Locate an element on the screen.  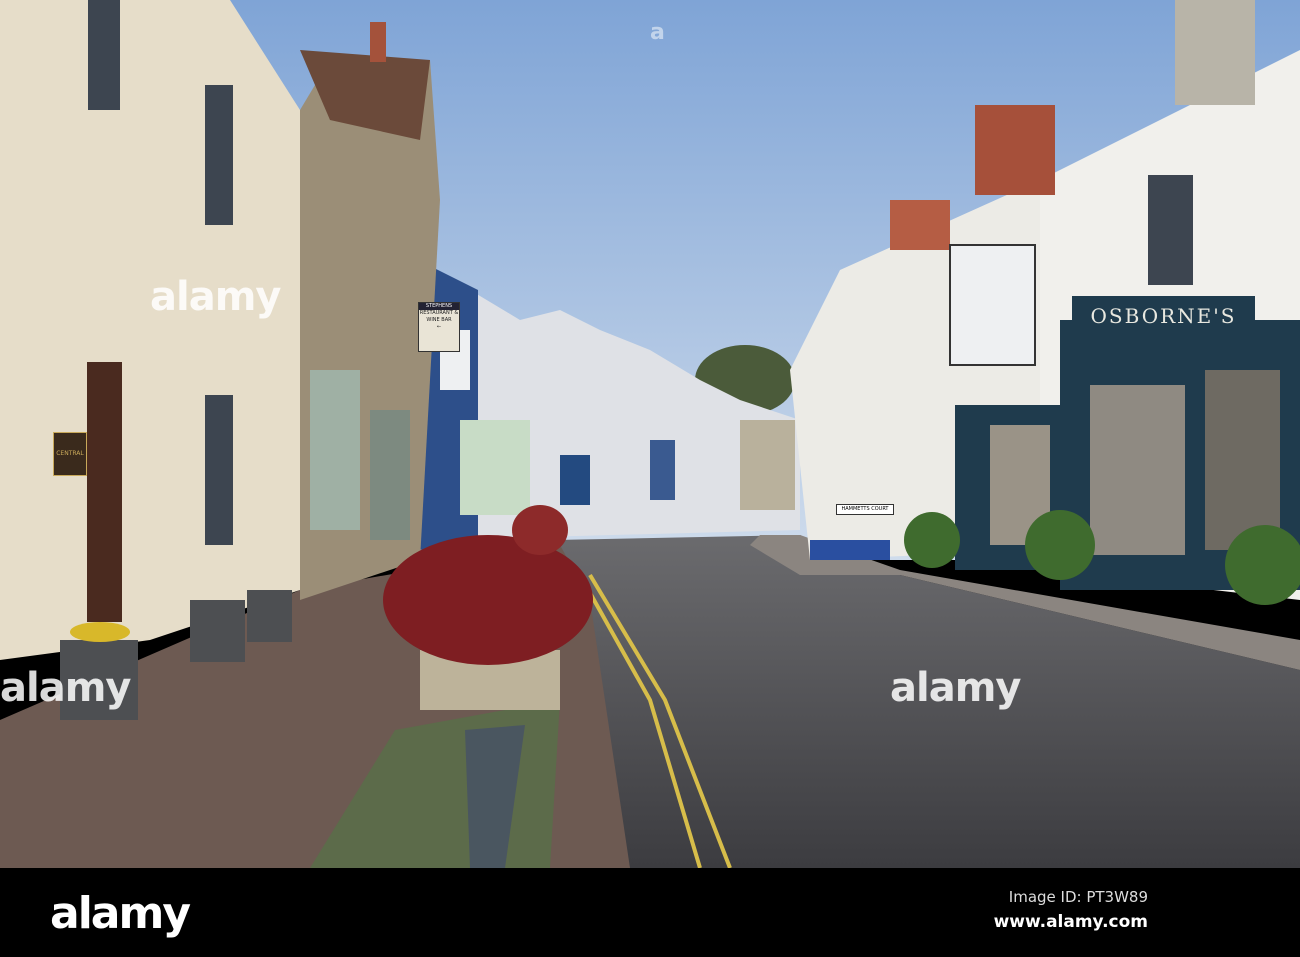
chimney-stack is located at coordinates (1015, 150).